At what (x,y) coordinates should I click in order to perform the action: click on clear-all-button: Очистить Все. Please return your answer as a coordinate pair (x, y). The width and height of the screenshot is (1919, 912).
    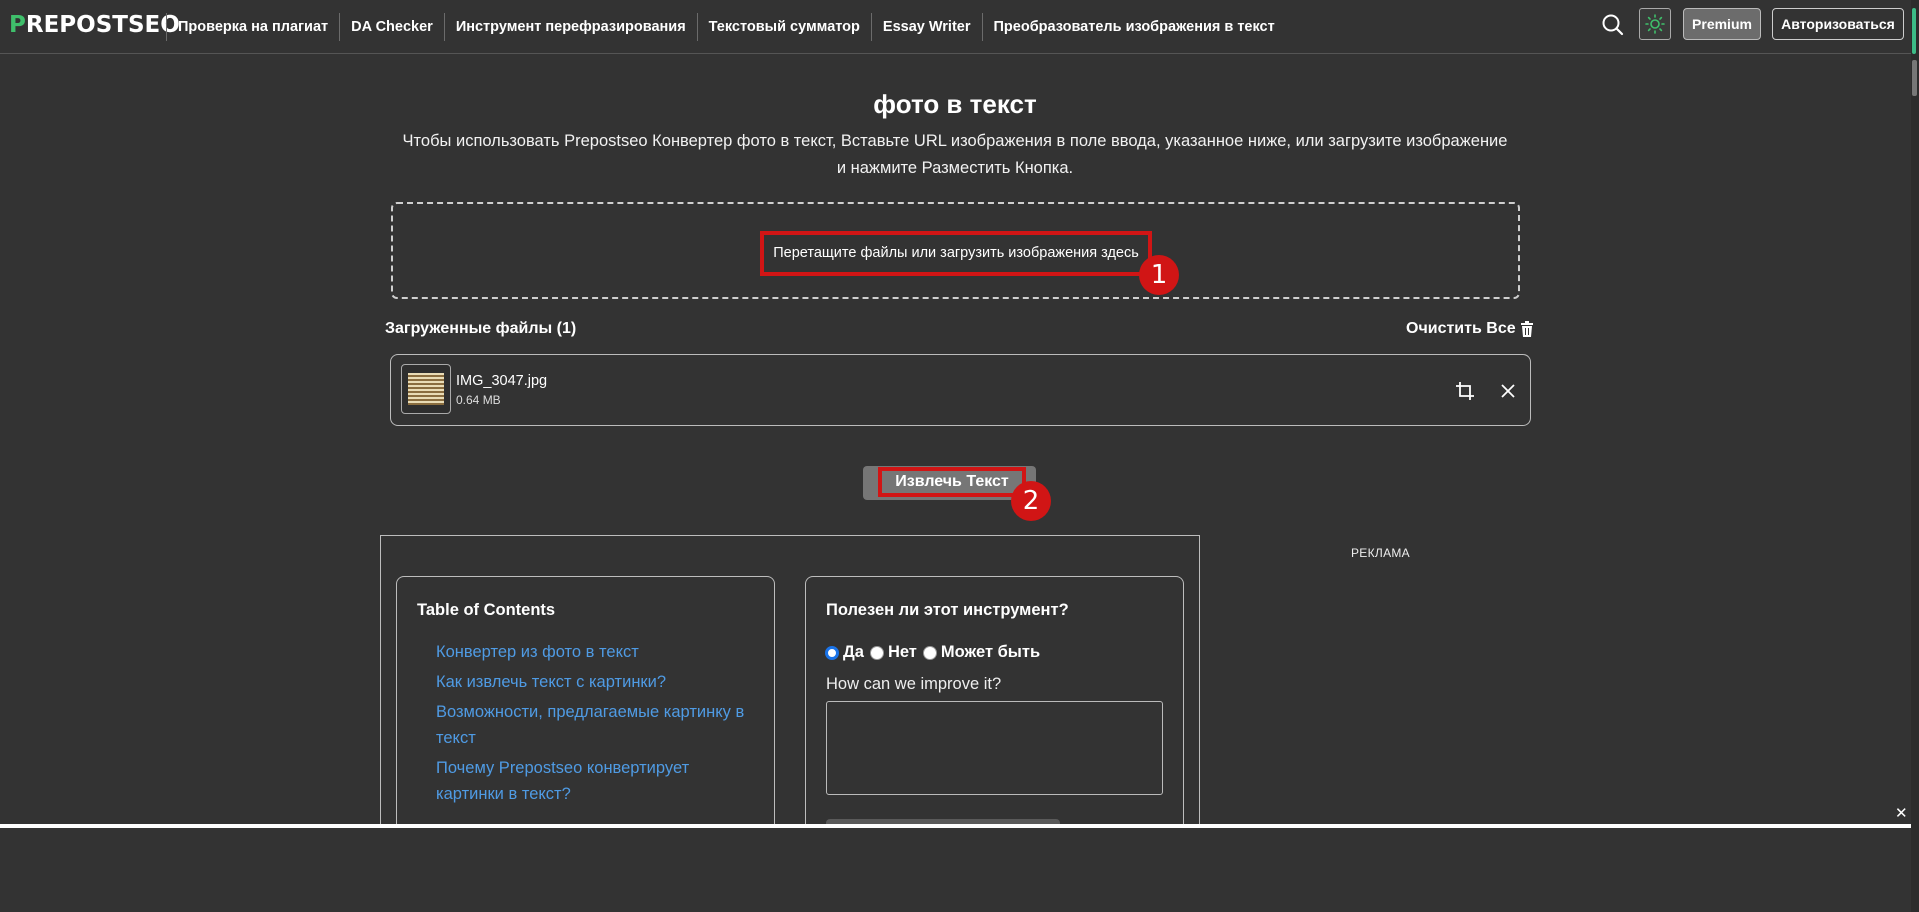
    Looking at the image, I should click on (1470, 329).